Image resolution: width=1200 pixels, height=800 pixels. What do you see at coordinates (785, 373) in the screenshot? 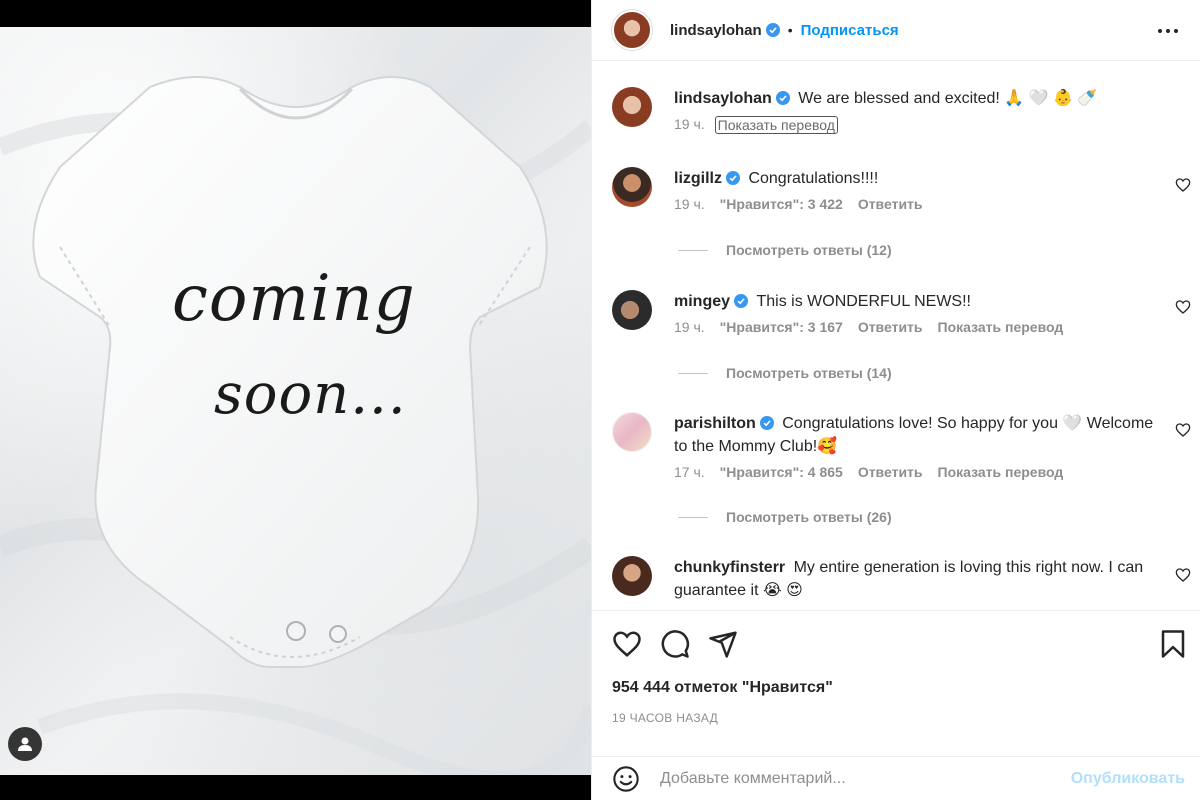
I see `view-replies-button: Посмотреть ответы (14)` at bounding box center [785, 373].